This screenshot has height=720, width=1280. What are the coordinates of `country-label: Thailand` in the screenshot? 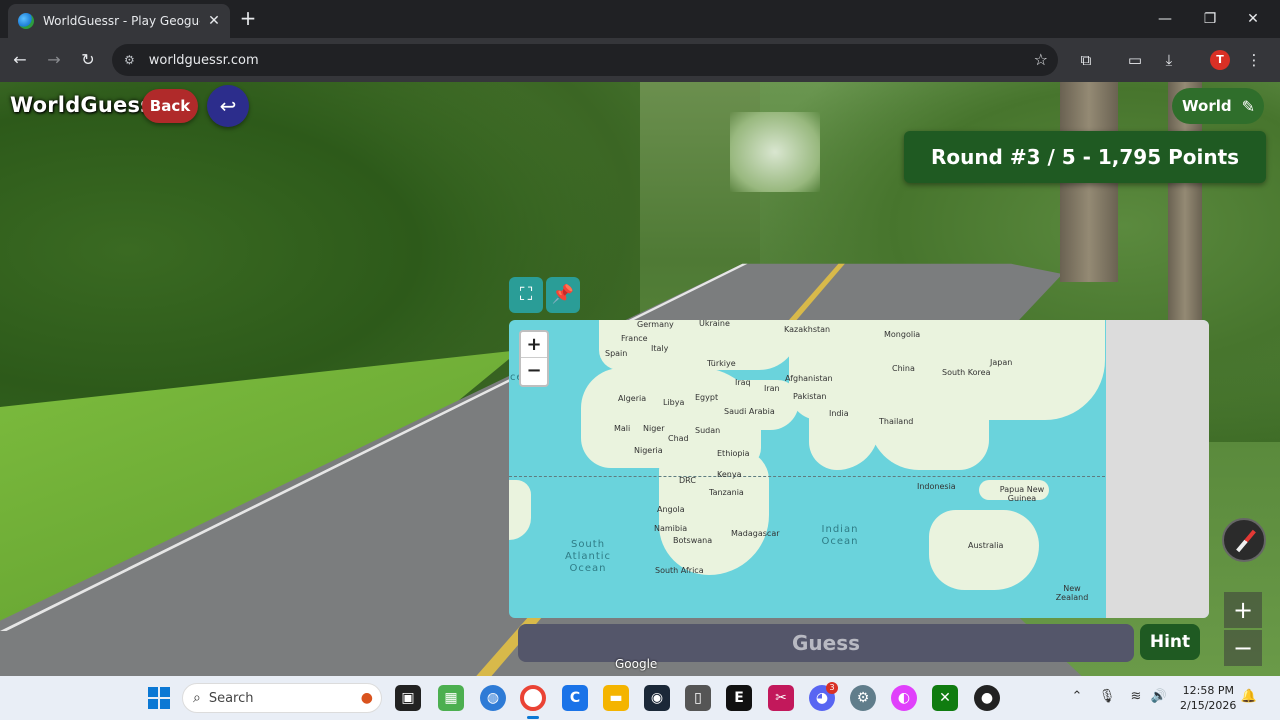 It's located at (896, 421).